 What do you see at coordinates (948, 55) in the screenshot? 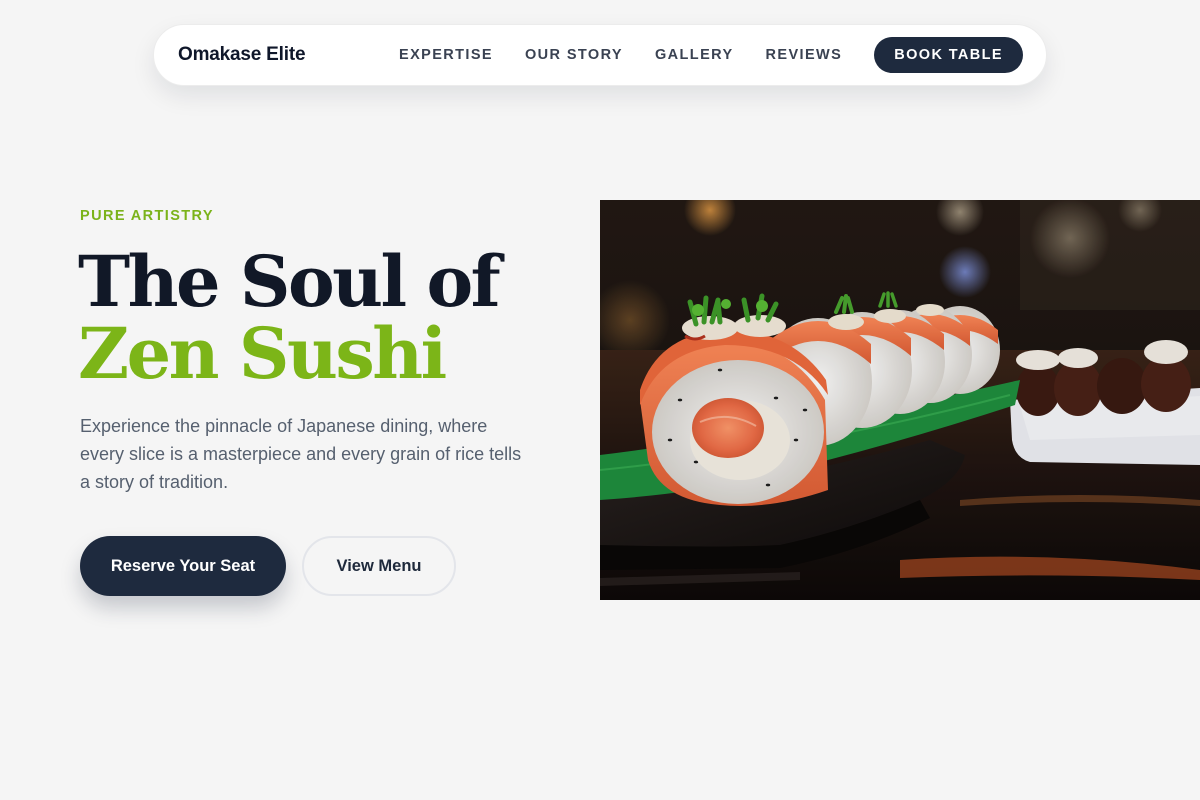
I see `book-table-button: BOOK TABLE` at bounding box center [948, 55].